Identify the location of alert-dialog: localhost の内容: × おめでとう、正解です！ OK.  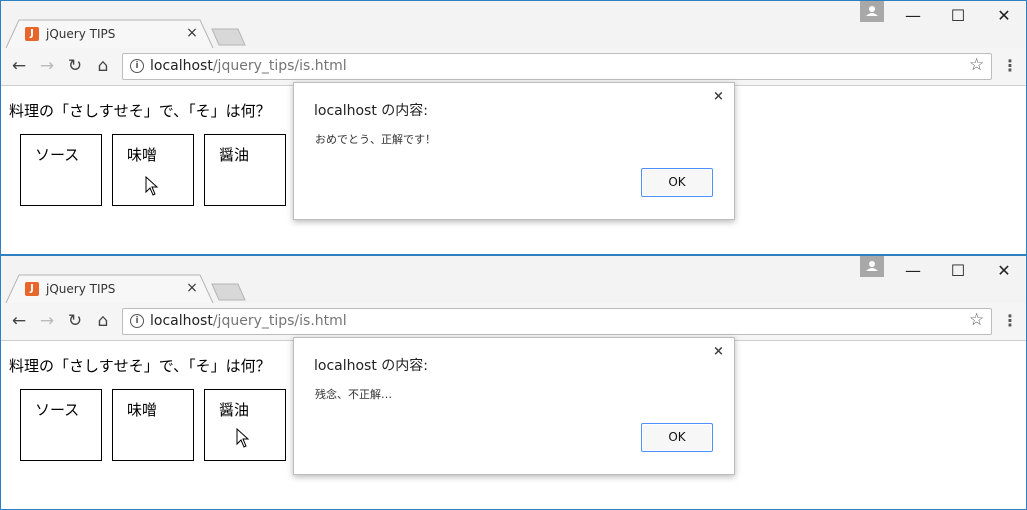
(514, 151).